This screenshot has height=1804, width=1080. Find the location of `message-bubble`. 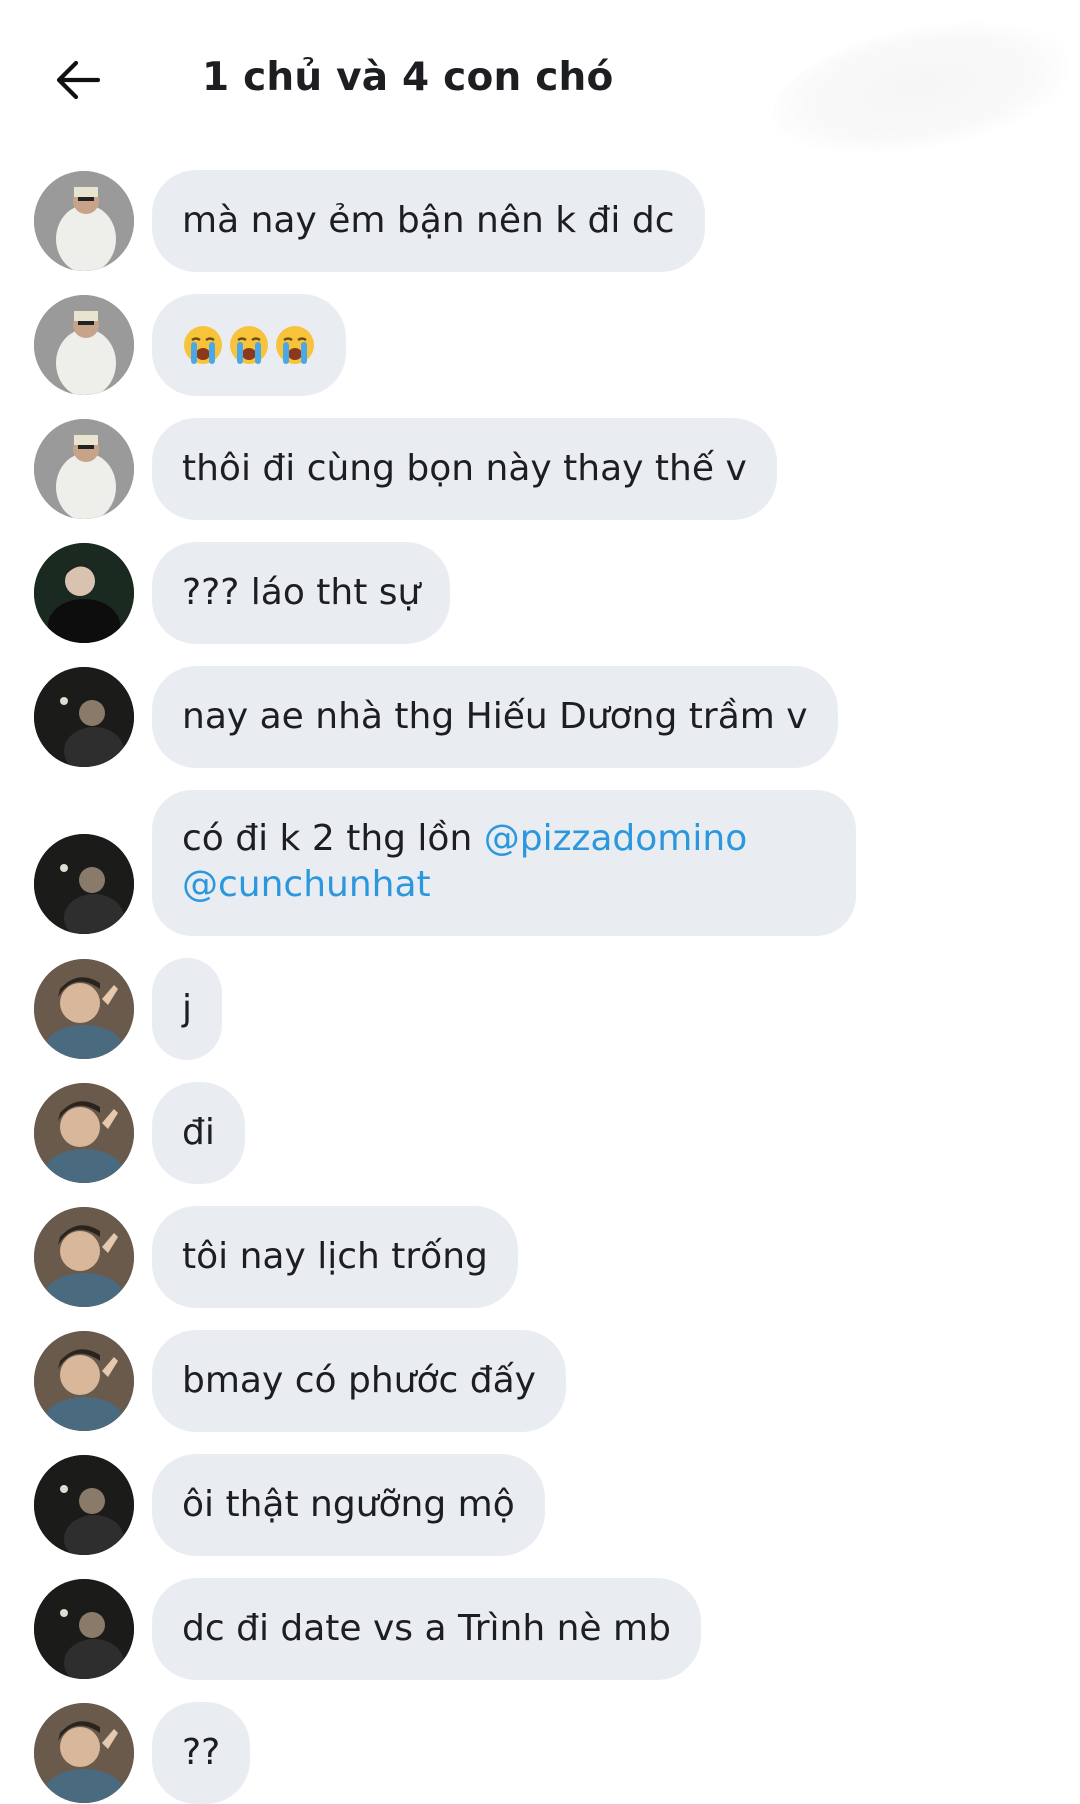

message-bubble is located at coordinates (249, 345).